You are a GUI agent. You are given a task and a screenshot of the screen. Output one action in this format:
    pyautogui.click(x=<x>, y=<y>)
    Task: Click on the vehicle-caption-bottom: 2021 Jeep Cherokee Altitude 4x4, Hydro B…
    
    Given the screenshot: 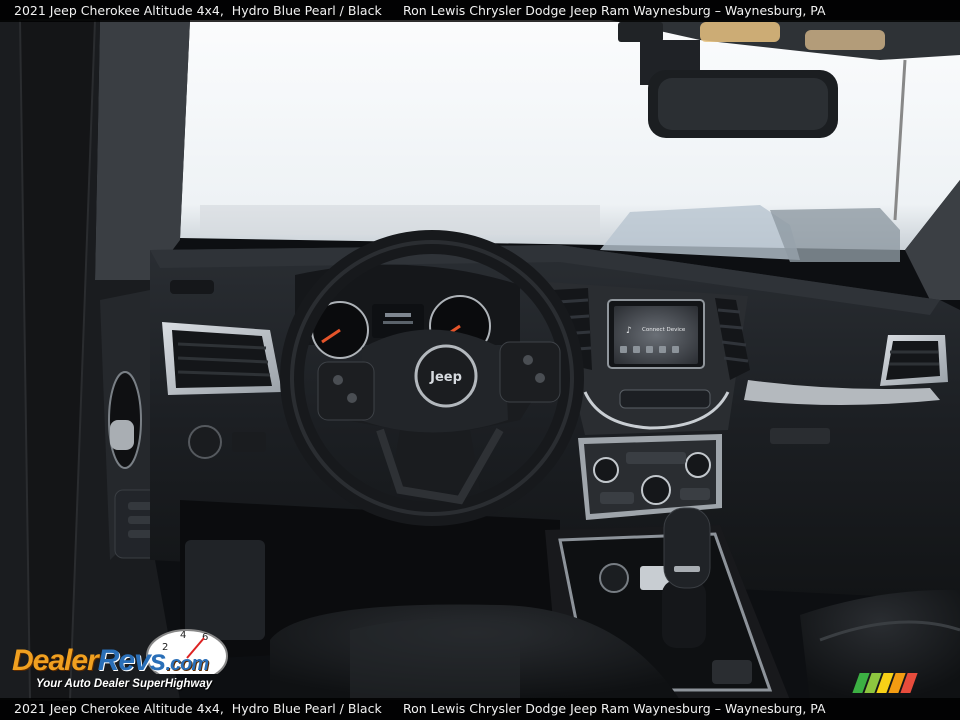 What is the action you would take?
    pyautogui.click(x=198, y=708)
    